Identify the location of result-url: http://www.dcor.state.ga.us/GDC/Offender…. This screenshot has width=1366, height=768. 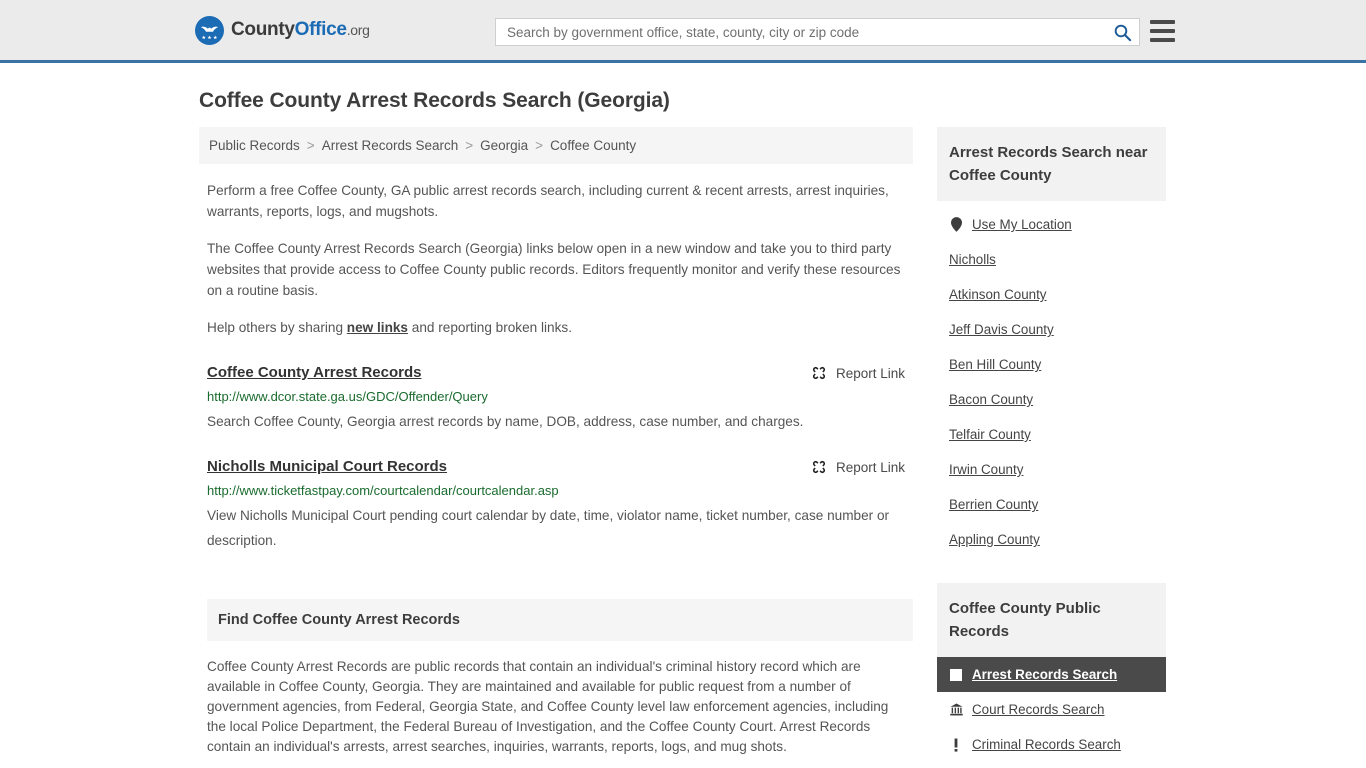
(556, 396).